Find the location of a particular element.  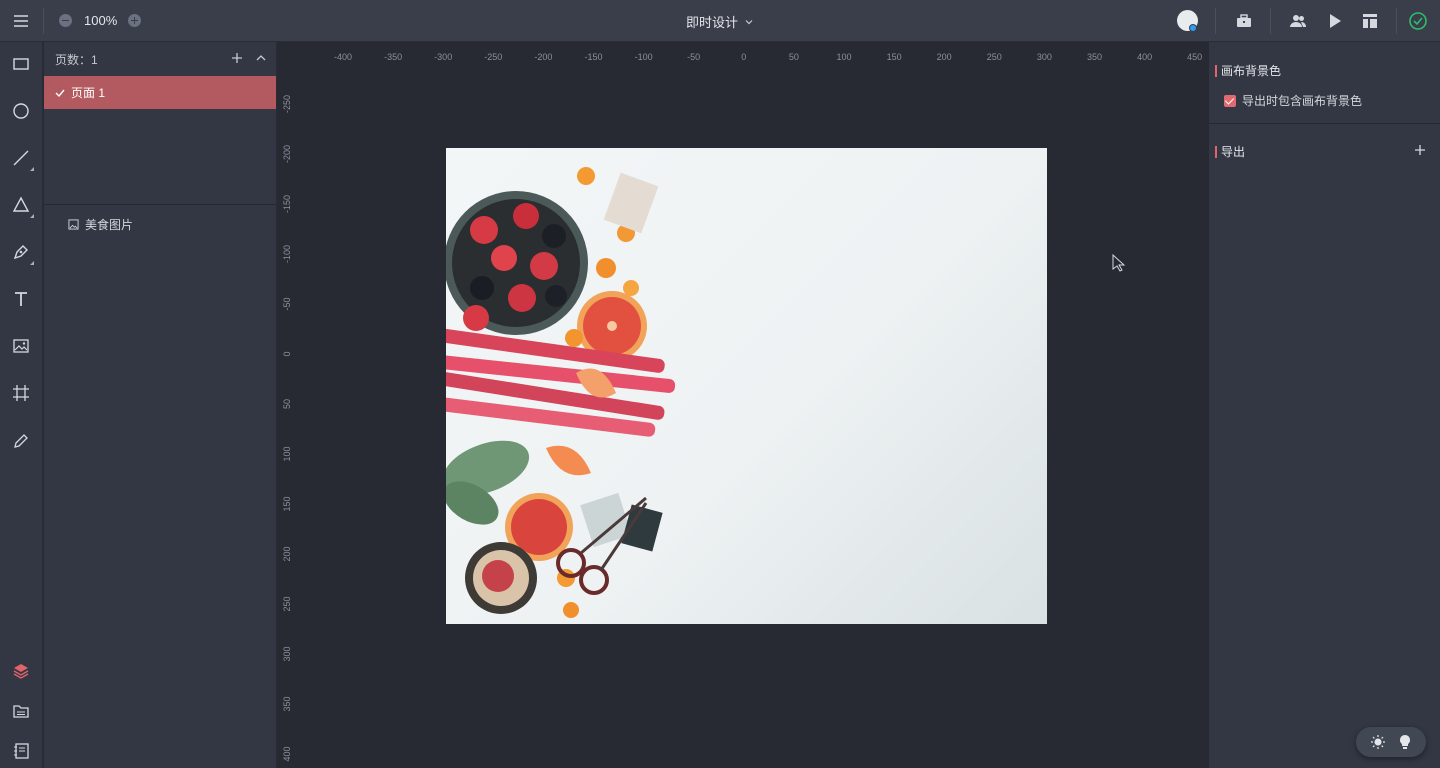

pen-icon is located at coordinates (22, 253).